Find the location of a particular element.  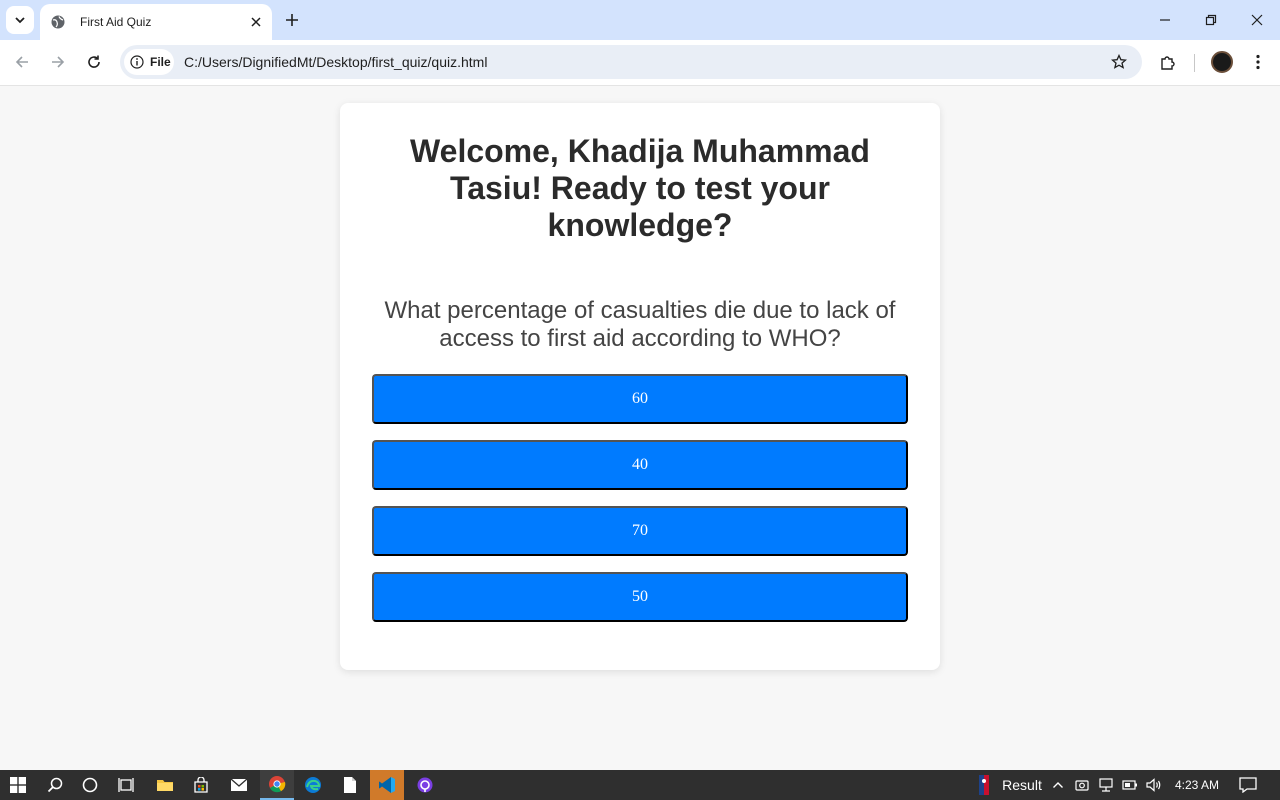

bookmark-button is located at coordinates (1119, 62).